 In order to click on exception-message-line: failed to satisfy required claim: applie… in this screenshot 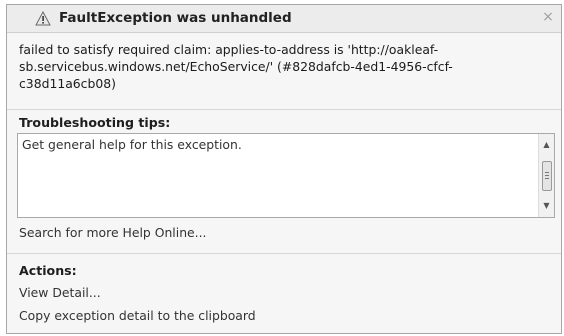, I will do `click(229, 49)`.